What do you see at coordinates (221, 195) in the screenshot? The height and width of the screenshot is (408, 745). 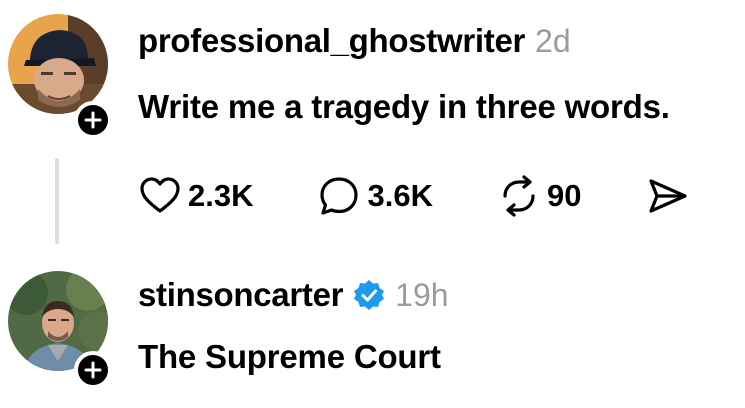 I see `like-count: 2.3K` at bounding box center [221, 195].